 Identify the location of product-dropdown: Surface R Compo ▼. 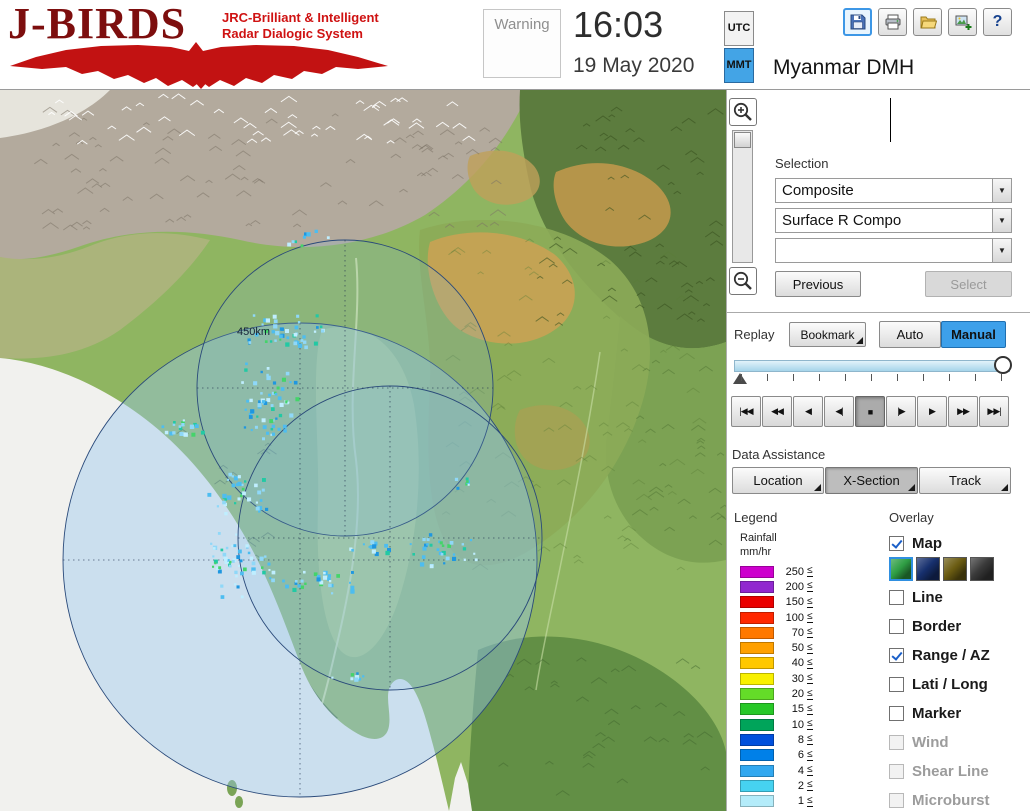
(893, 220).